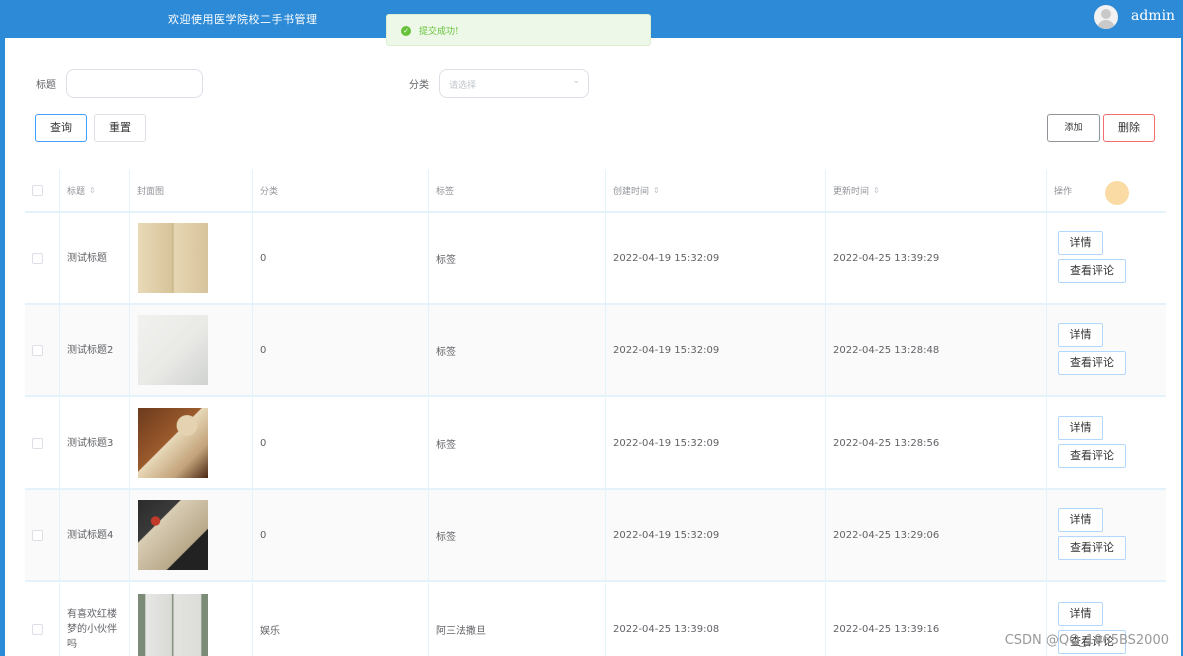  Describe the element at coordinates (406, 31) in the screenshot. I see `check-circle-icon: ✓` at that location.